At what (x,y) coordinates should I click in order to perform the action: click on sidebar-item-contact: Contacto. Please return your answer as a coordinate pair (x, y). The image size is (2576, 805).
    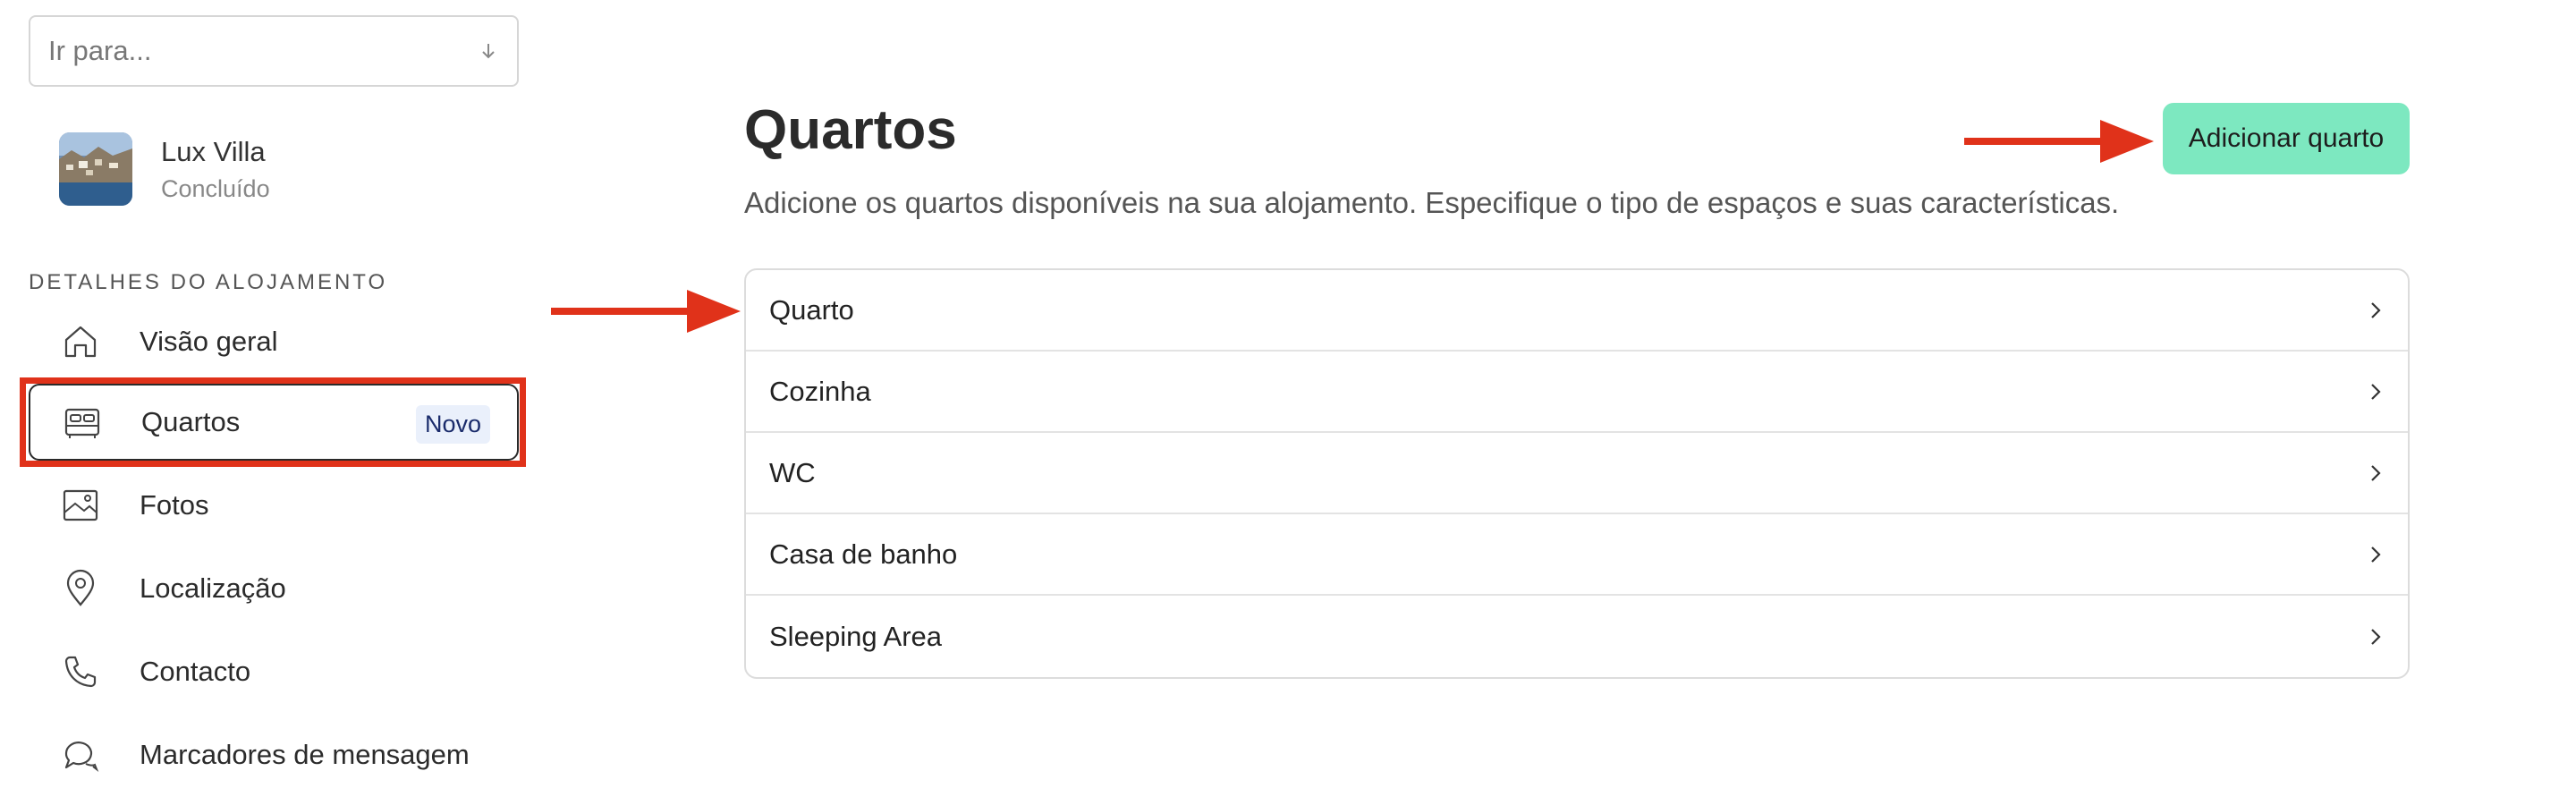
    Looking at the image, I should click on (274, 671).